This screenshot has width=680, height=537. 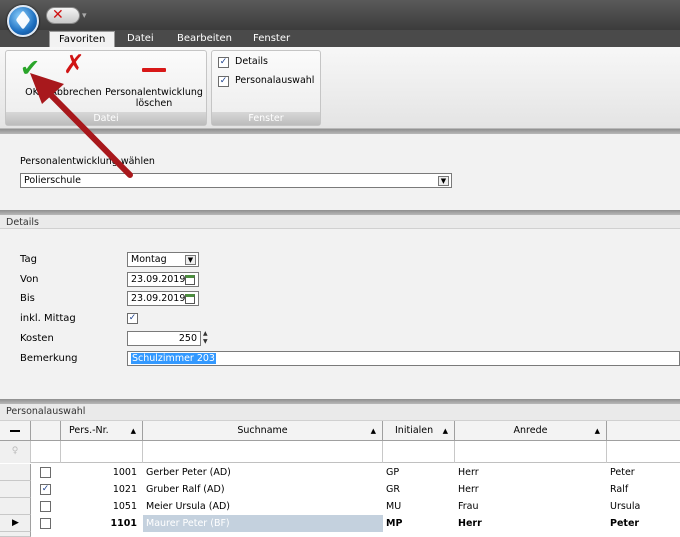 I want to click on grid-filter-row: ♀, so click(x=340, y=452).